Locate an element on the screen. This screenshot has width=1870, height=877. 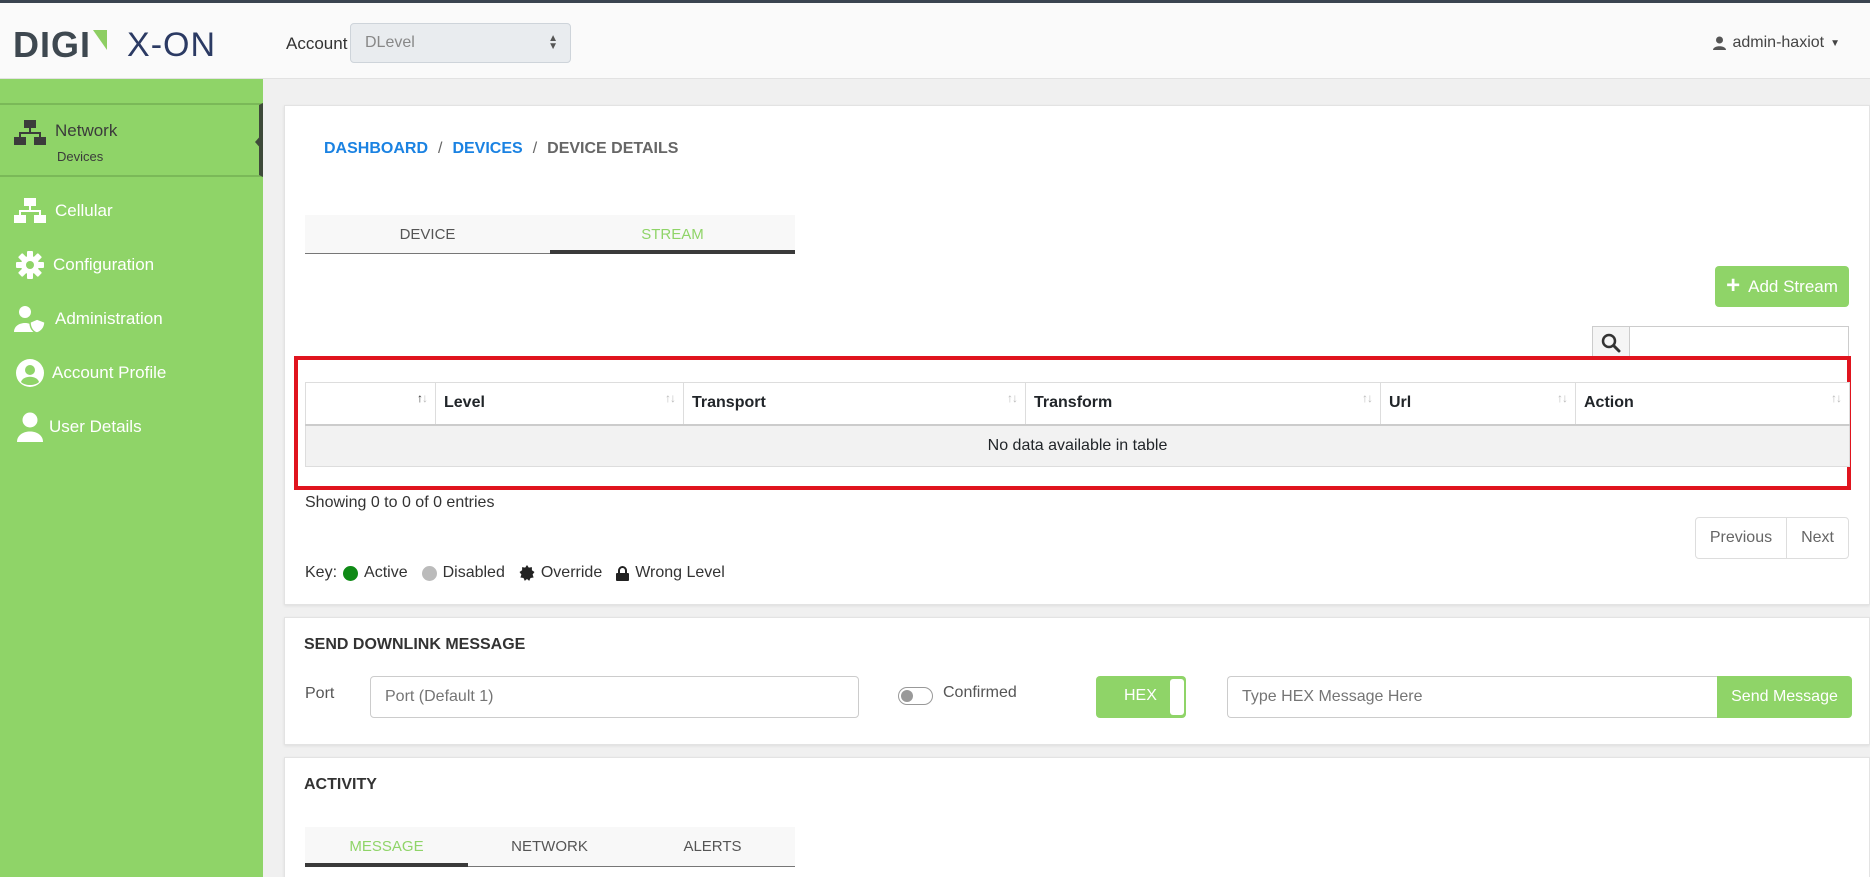
activity-card: ACTIVITY MESSAGE NETWORK ALERTS is located at coordinates (1077, 817).